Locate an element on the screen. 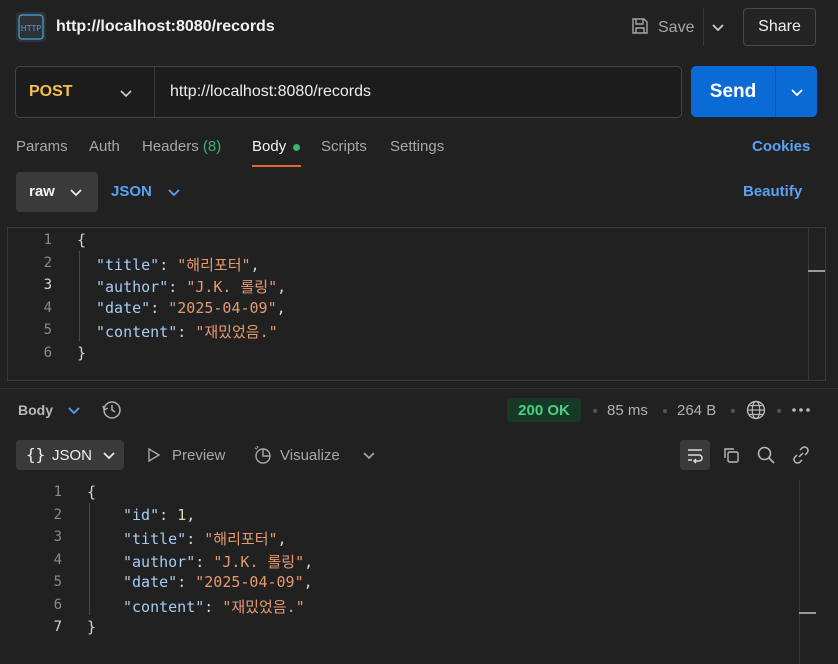 The height and width of the screenshot is (664, 838). response-body-select: Body is located at coordinates (35, 410).